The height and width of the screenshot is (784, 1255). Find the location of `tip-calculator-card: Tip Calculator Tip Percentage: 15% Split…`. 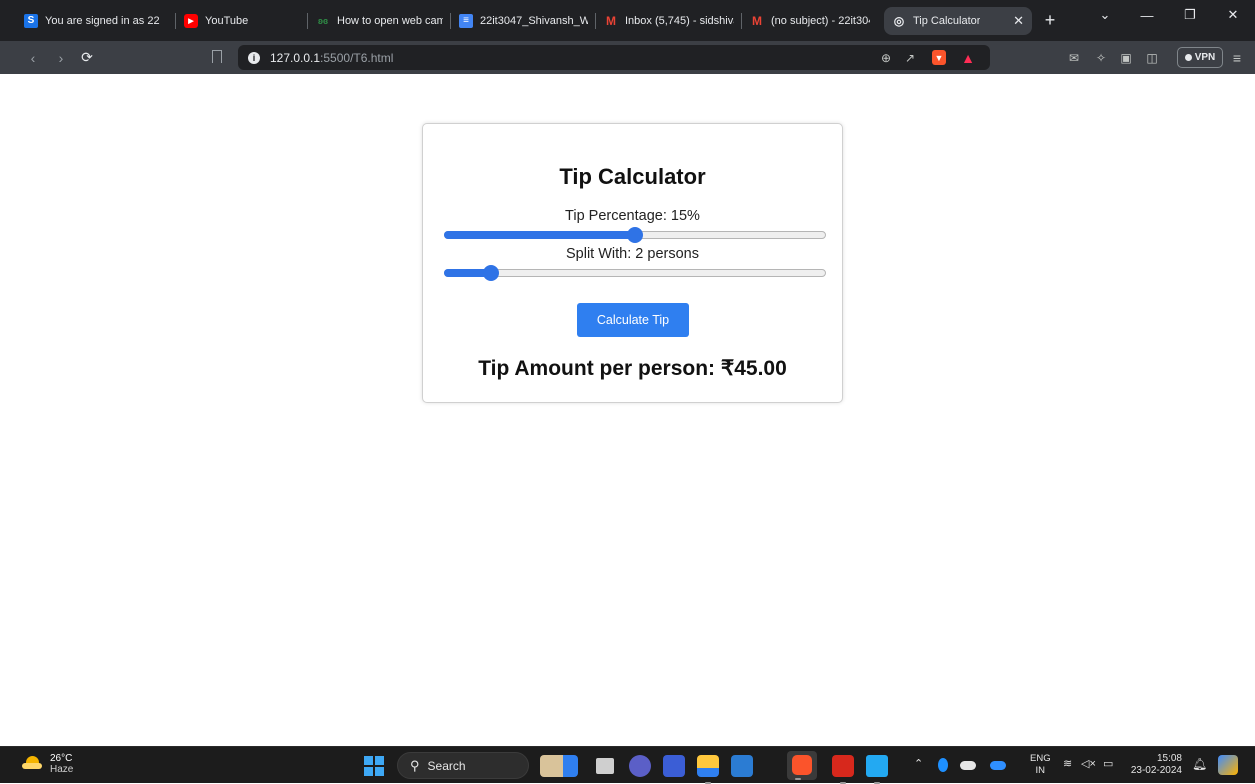

tip-calculator-card: Tip Calculator Tip Percentage: 15% Split… is located at coordinates (632, 263).